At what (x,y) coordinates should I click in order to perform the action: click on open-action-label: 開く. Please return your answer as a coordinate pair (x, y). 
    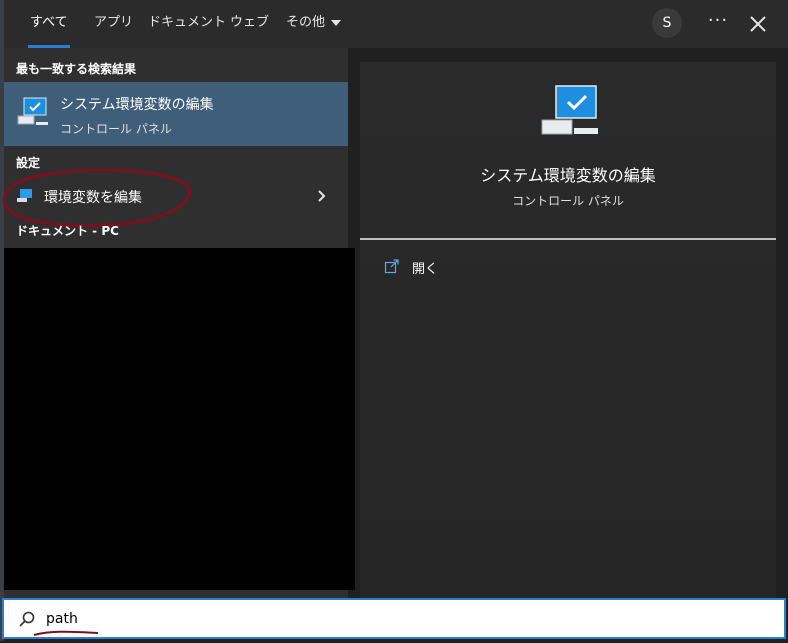
    Looking at the image, I should click on (425, 269).